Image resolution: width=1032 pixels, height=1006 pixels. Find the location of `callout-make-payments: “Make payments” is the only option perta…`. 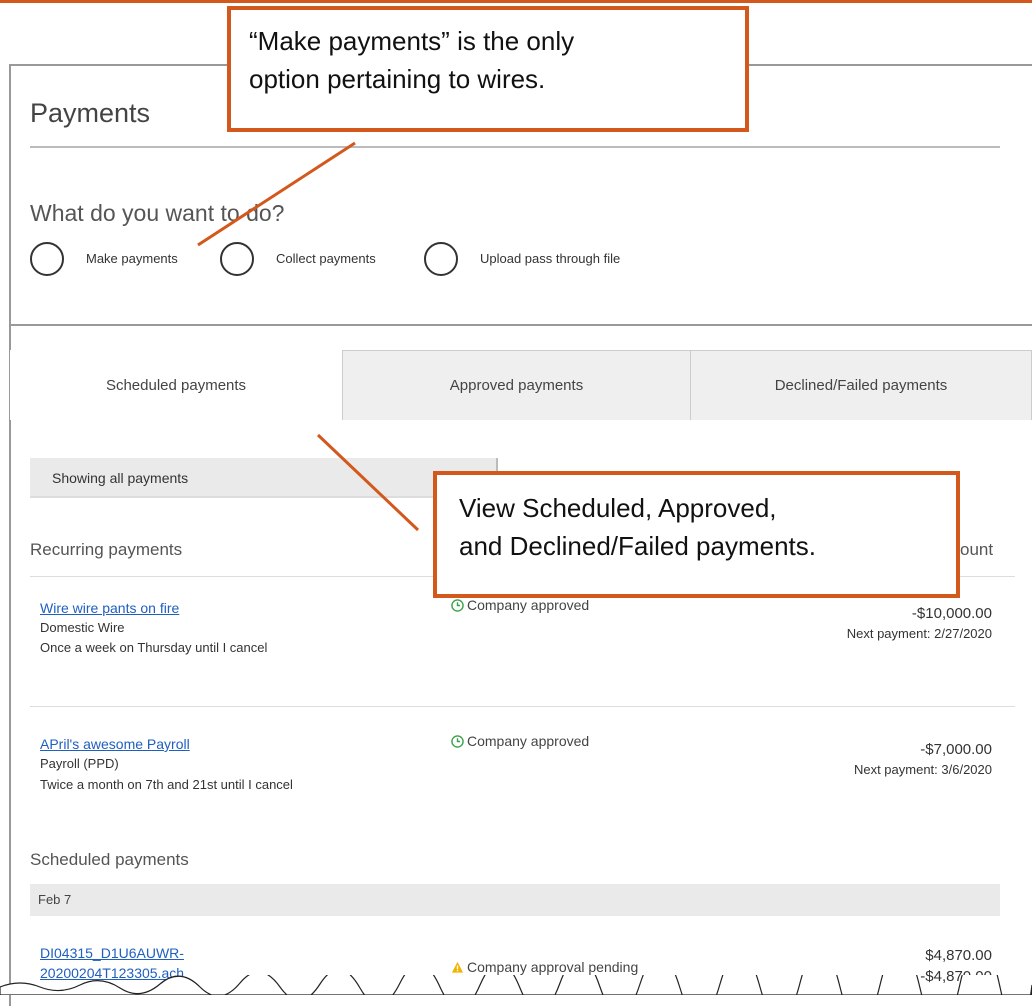

callout-make-payments: “Make payments” is the only option perta… is located at coordinates (488, 69).